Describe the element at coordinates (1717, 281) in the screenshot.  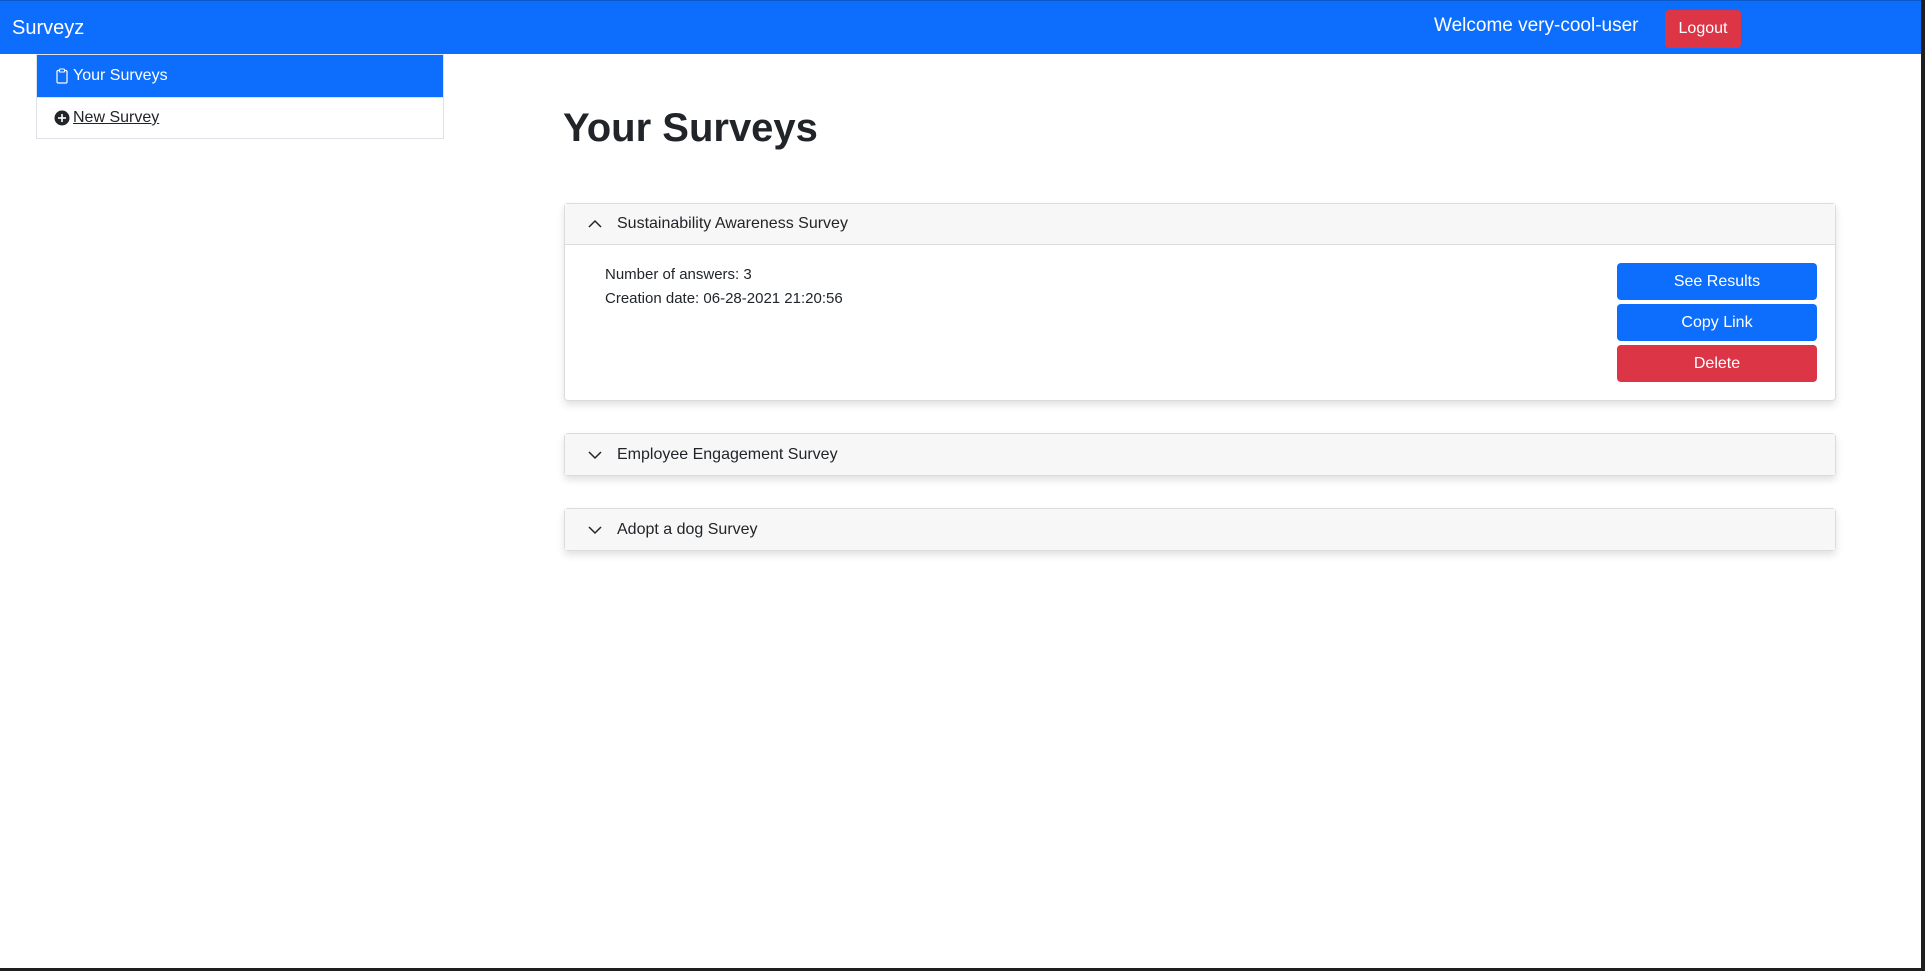
I see `see-results-button: See Results` at that location.